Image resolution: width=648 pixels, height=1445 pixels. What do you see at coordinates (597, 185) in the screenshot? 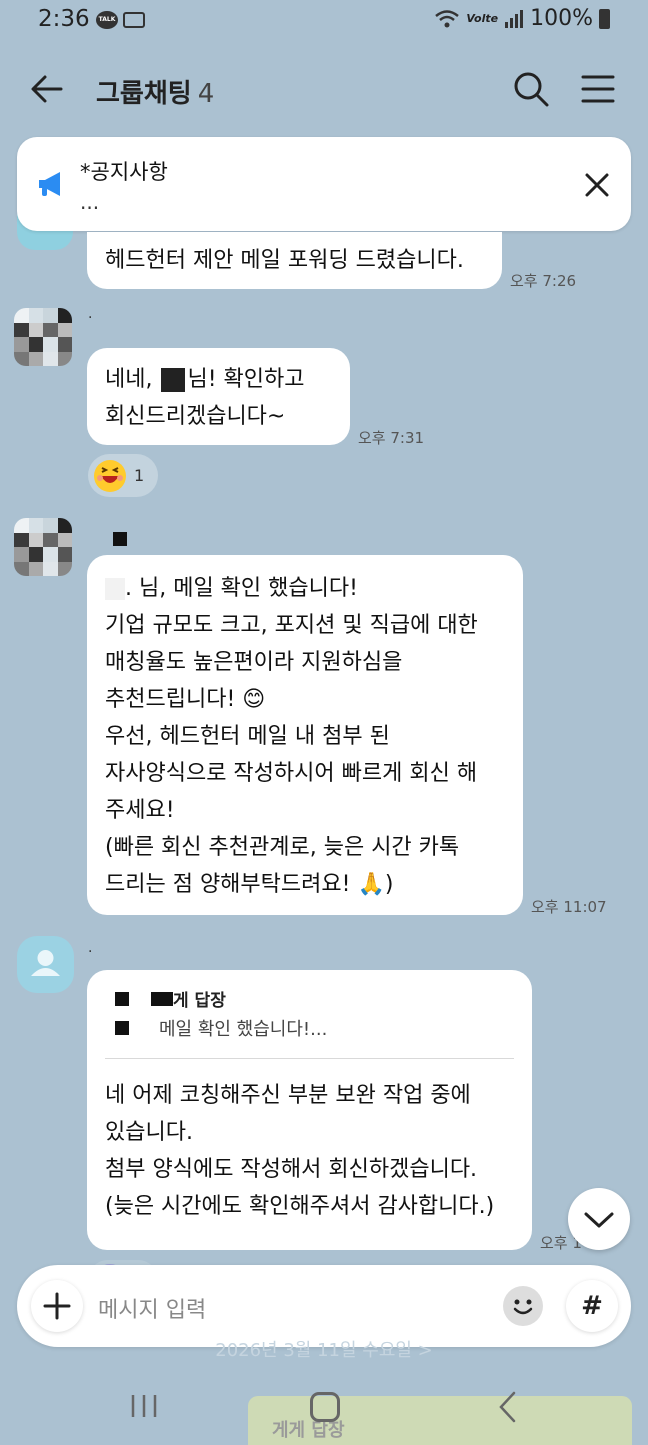
I see `close-icon` at bounding box center [597, 185].